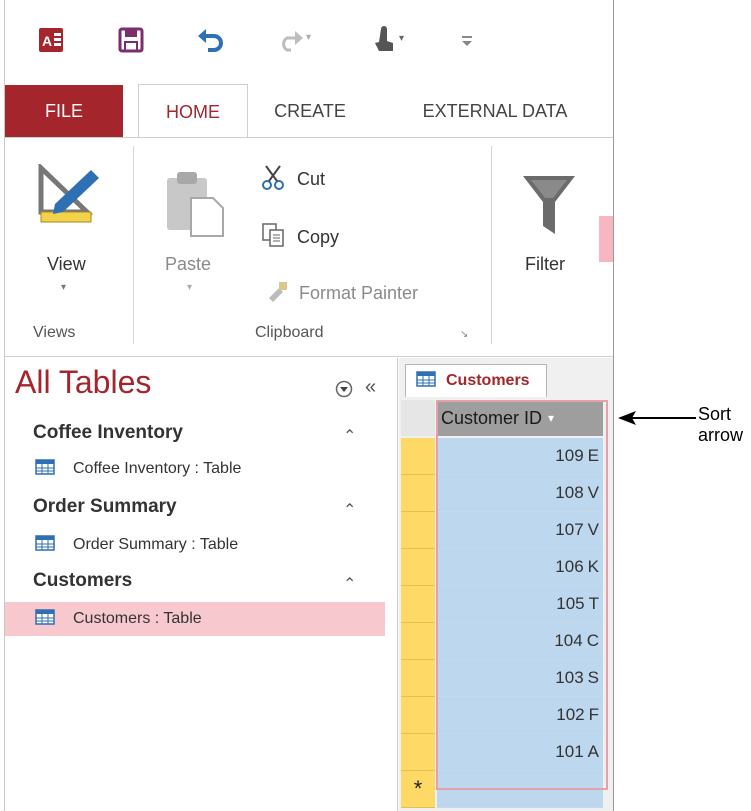  What do you see at coordinates (157, 468) in the screenshot?
I see `nav-item-label: Coffee Inventory : Table` at bounding box center [157, 468].